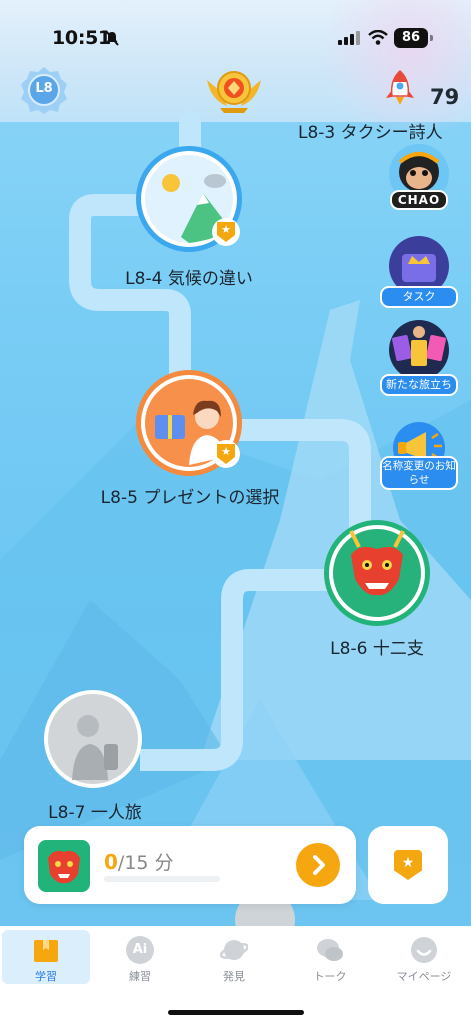 This screenshot has height=1024, width=471. I want to click on battery-cap, so click(431, 38).